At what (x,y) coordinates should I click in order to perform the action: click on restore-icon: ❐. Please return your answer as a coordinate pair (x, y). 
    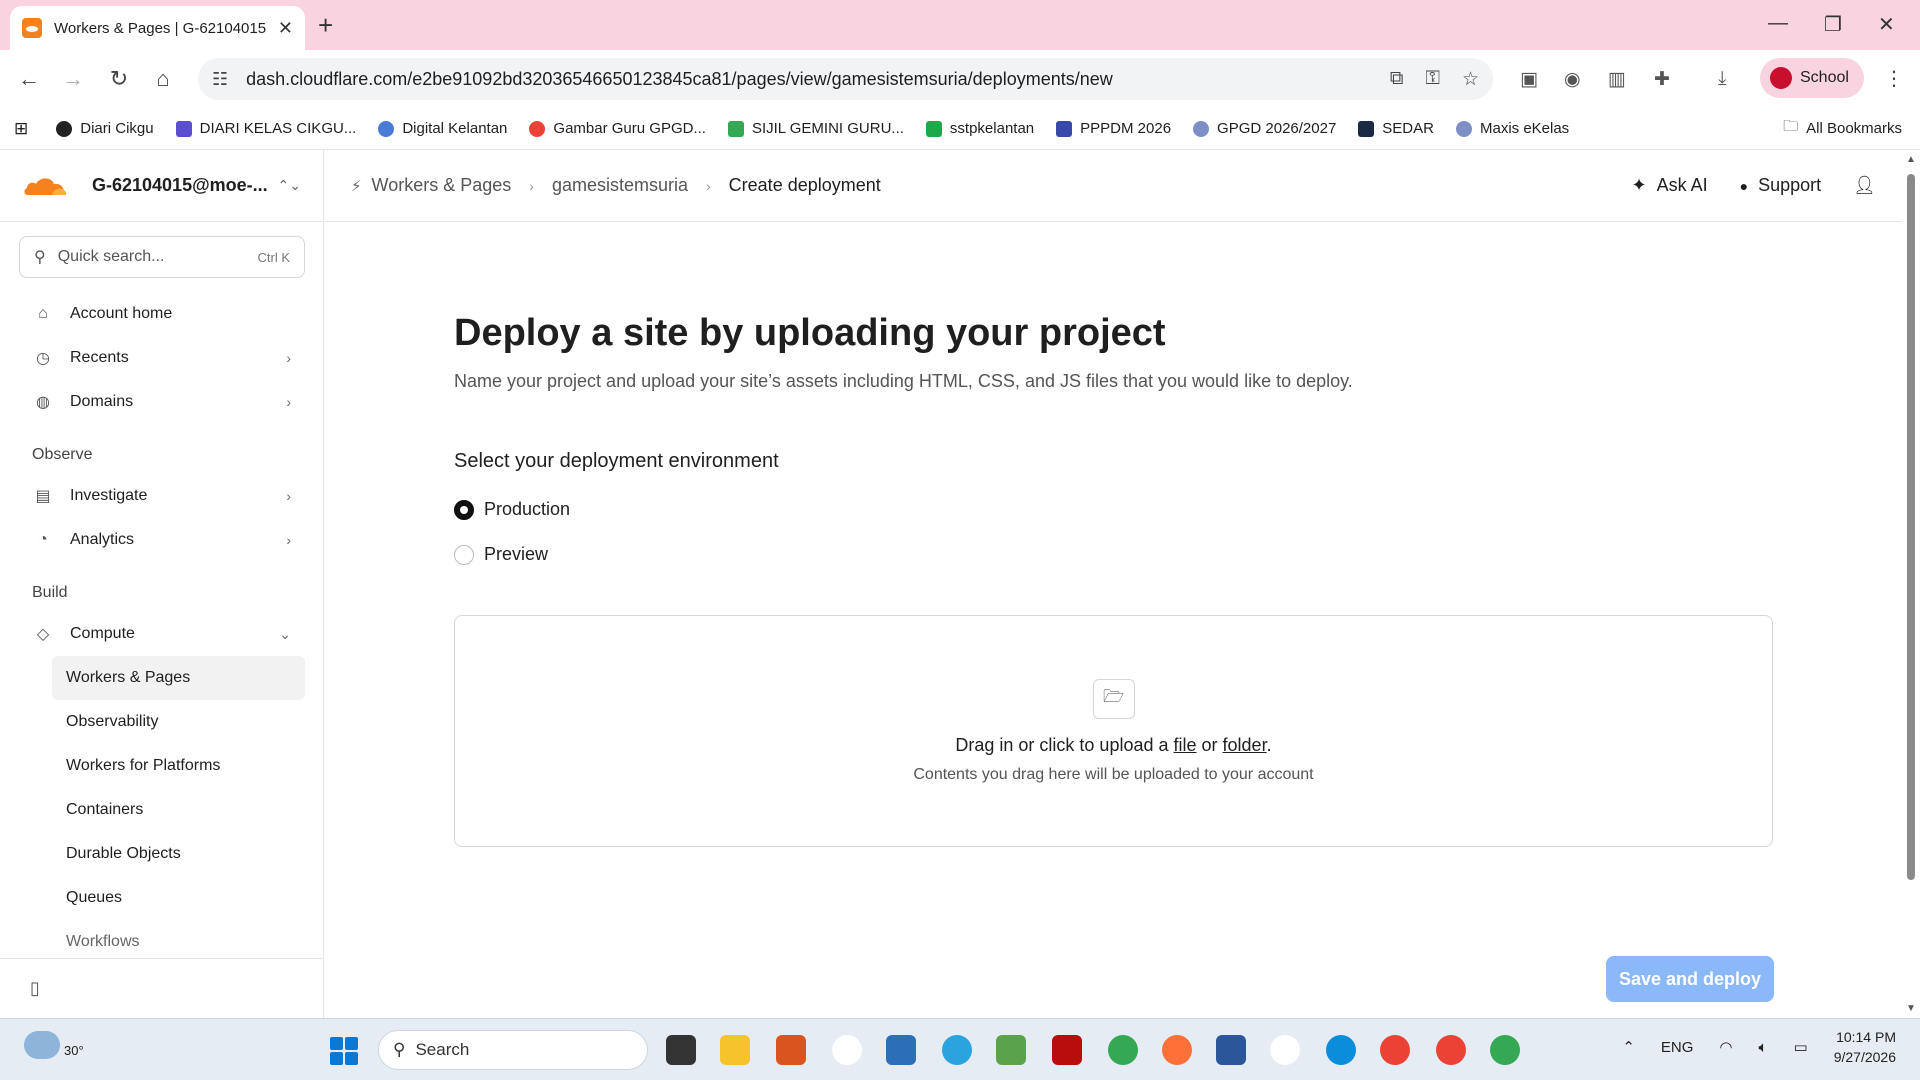
    Looking at the image, I should click on (1833, 24).